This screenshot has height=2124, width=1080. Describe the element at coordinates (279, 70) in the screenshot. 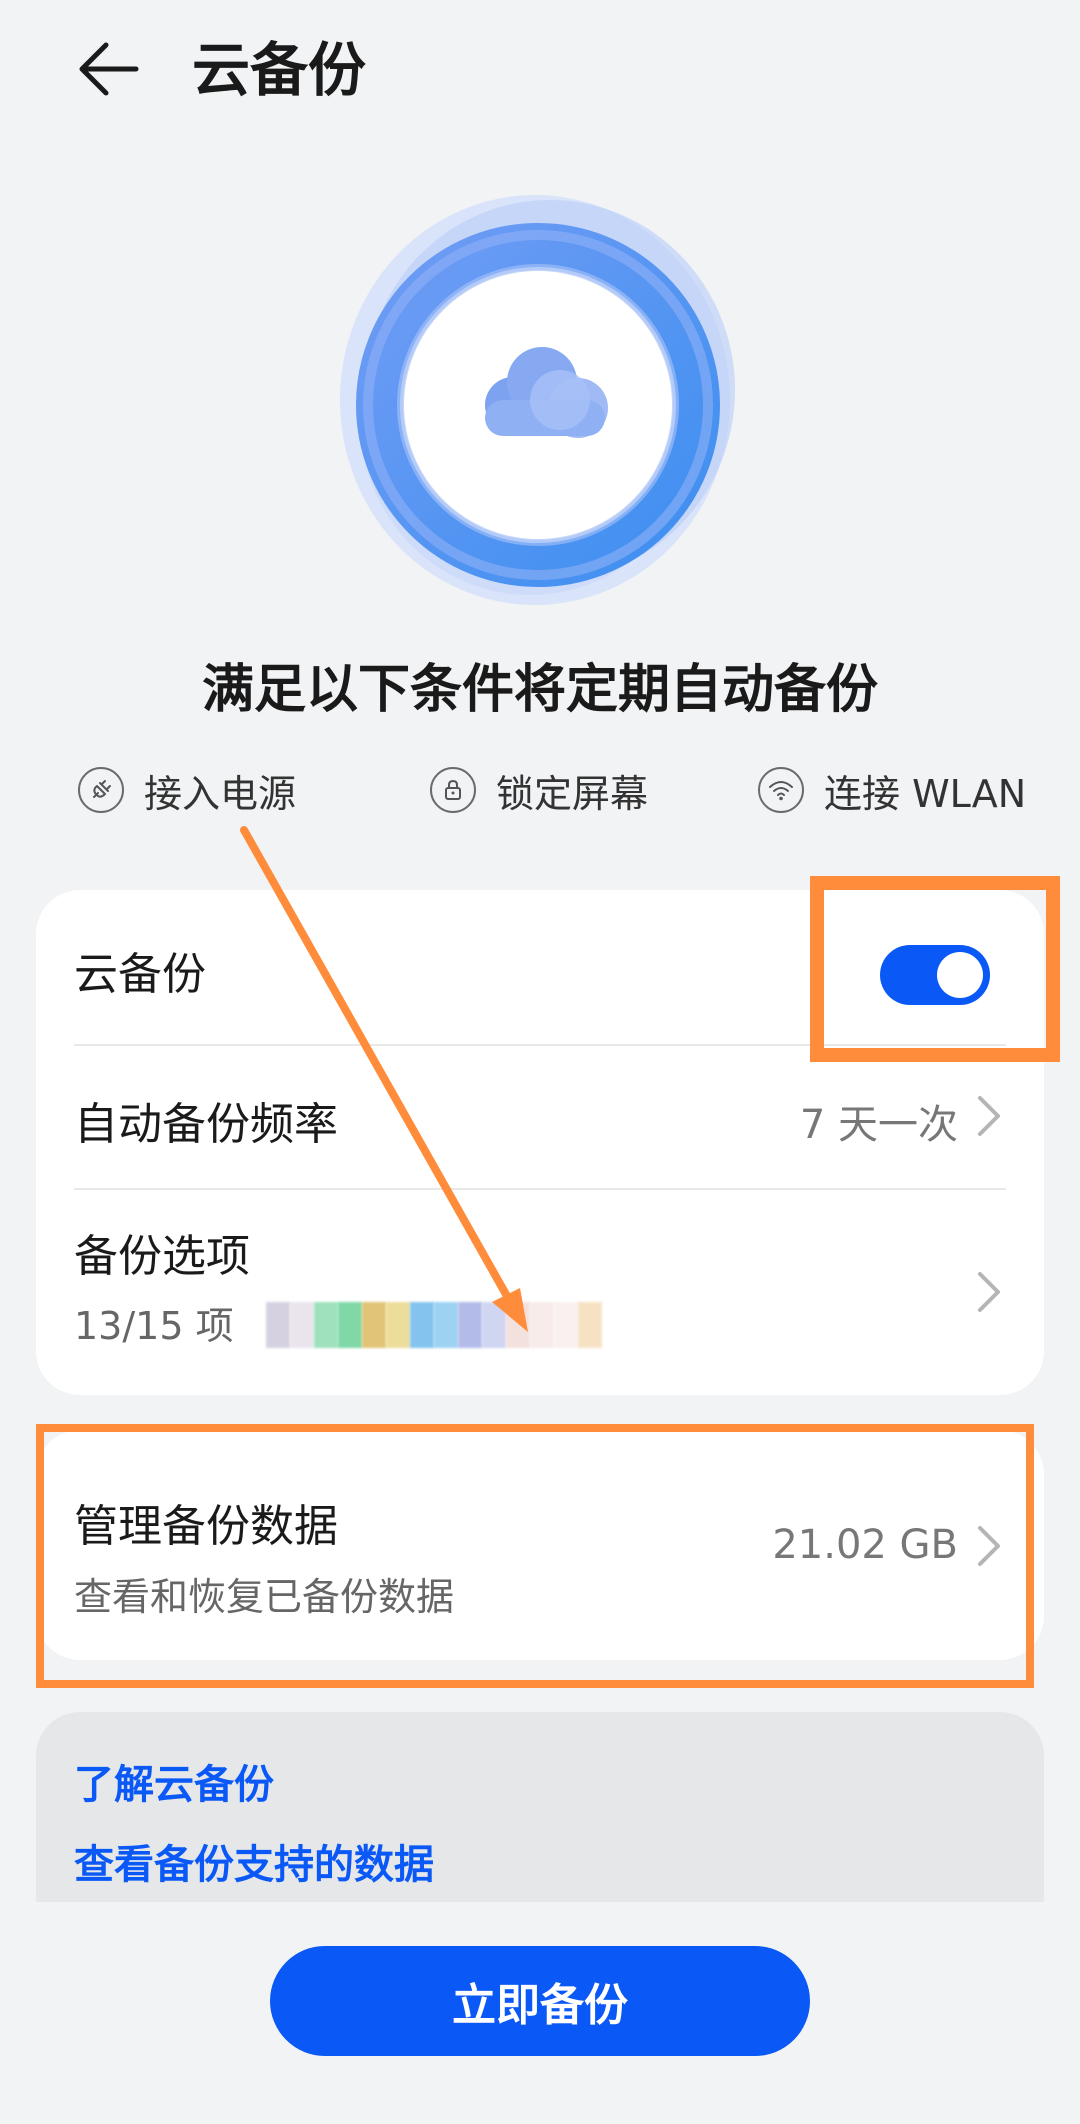

I see `page-title: 云备份` at that location.